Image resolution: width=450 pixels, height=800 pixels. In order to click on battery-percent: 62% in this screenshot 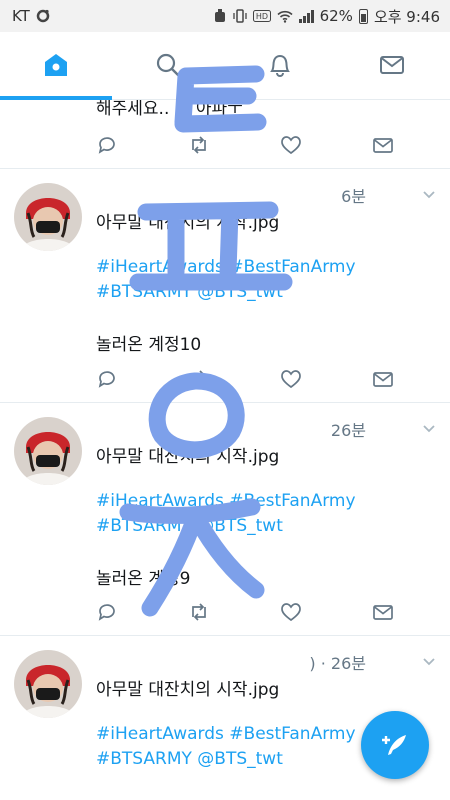, I will do `click(336, 16)`.